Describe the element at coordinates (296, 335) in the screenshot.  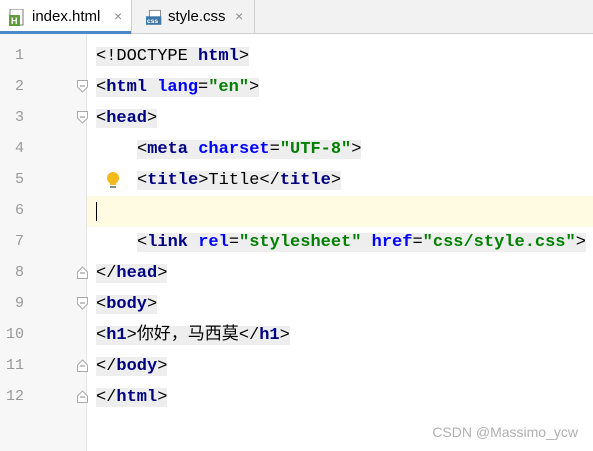
I see `code-line-10: 10 <h1>你好，马西莫</h1>` at that location.